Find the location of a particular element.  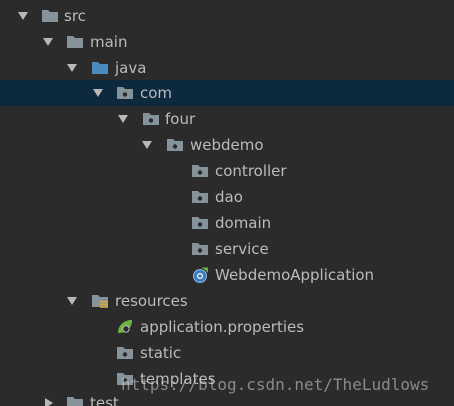

spring-properties-icon is located at coordinates (125, 327).